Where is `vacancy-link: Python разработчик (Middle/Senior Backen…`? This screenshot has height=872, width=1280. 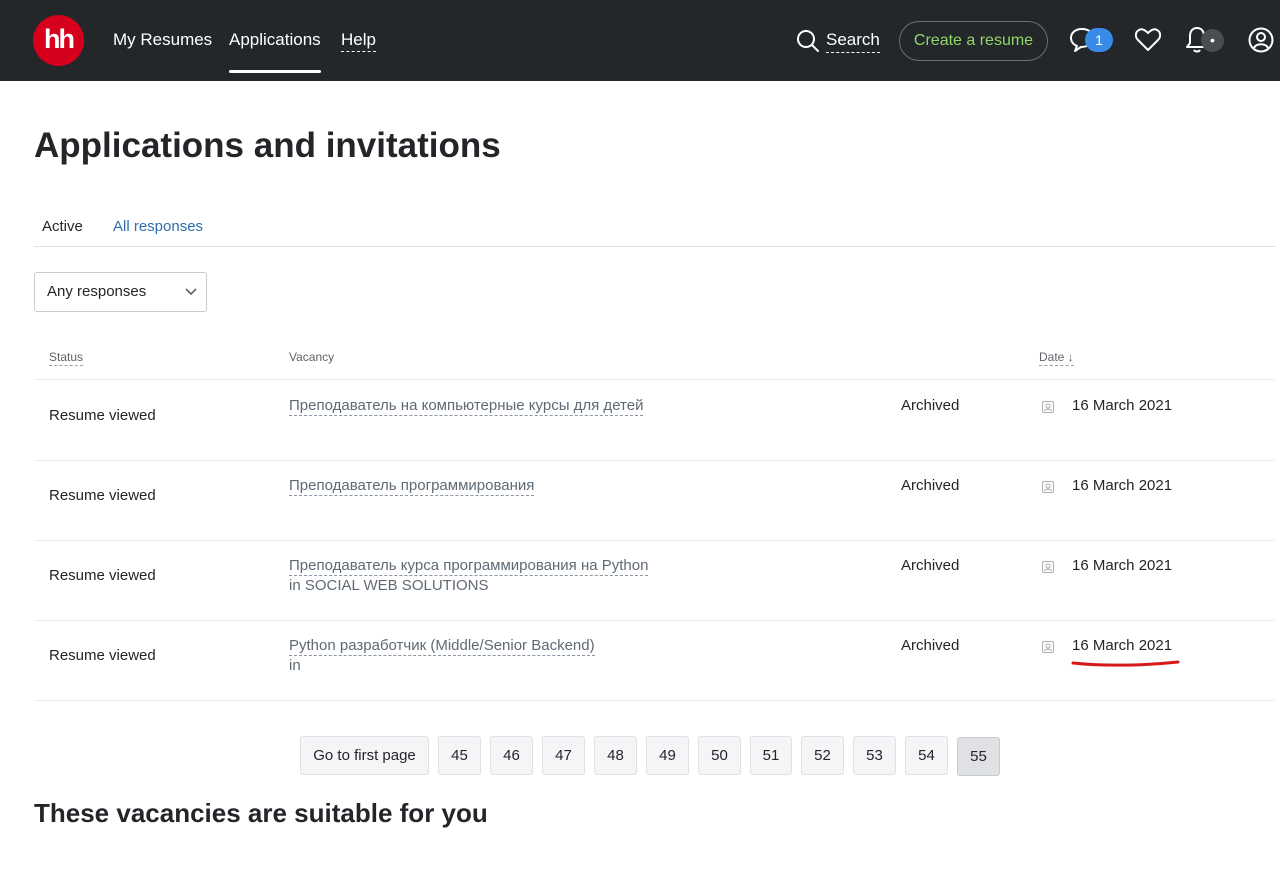
vacancy-link: Python разработчик (Middle/Senior Backen… is located at coordinates (442, 646).